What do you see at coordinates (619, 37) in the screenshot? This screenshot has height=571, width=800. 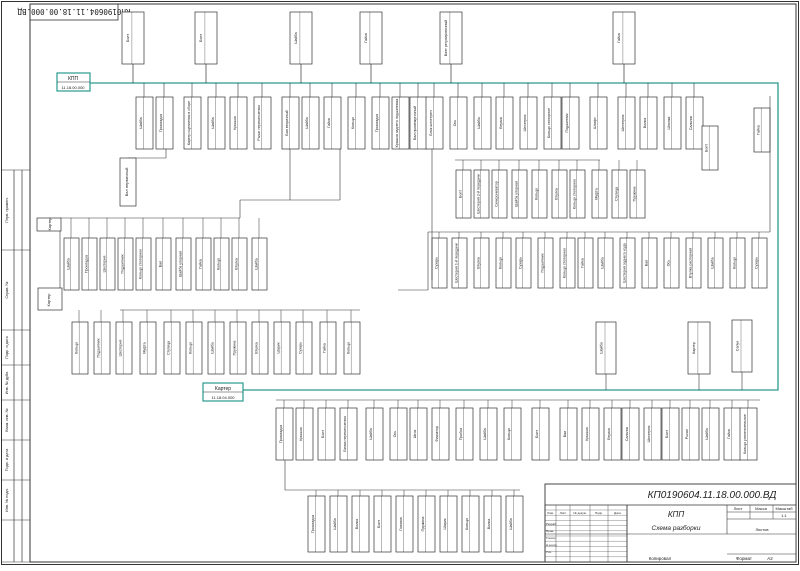 I see `part-label: Гайка` at bounding box center [619, 37].